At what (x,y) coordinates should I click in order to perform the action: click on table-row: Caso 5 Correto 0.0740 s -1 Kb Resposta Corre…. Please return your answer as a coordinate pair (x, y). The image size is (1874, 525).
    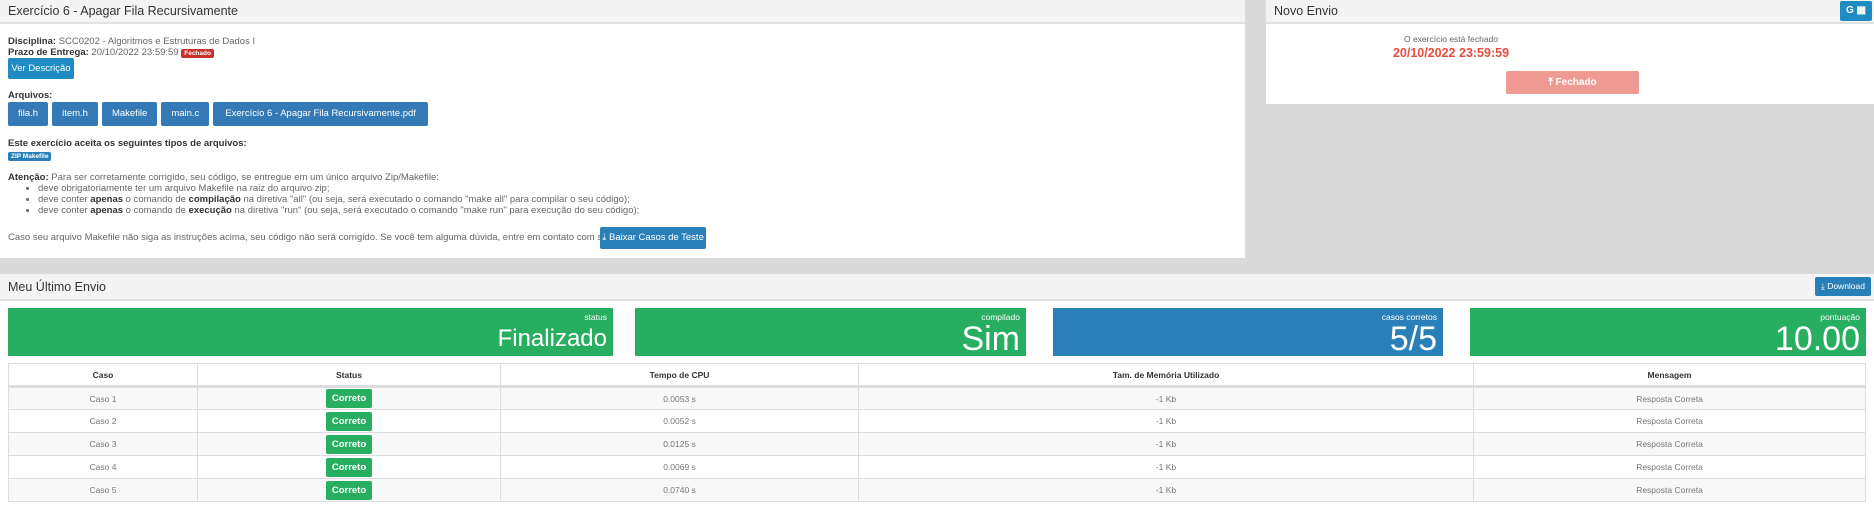
    Looking at the image, I should click on (937, 490).